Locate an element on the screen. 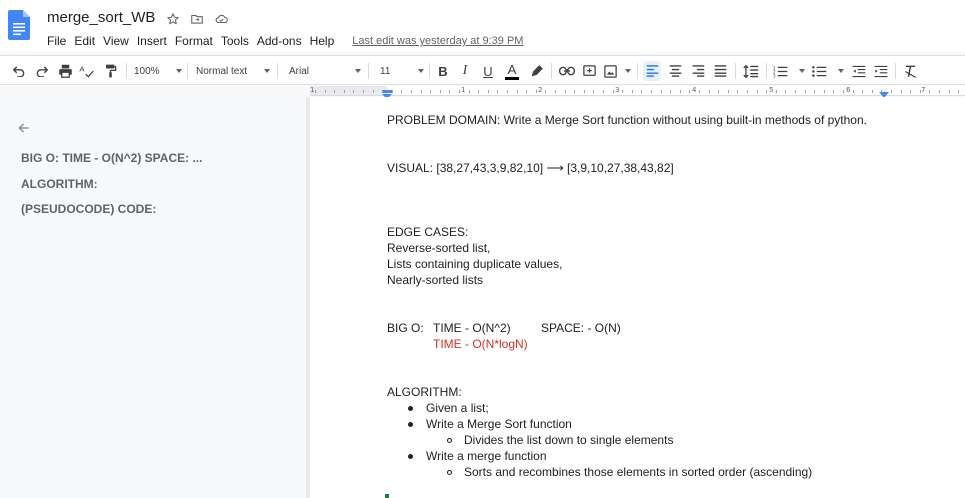 This screenshot has width=965, height=498. text-color-button: A is located at coordinates (512, 71).